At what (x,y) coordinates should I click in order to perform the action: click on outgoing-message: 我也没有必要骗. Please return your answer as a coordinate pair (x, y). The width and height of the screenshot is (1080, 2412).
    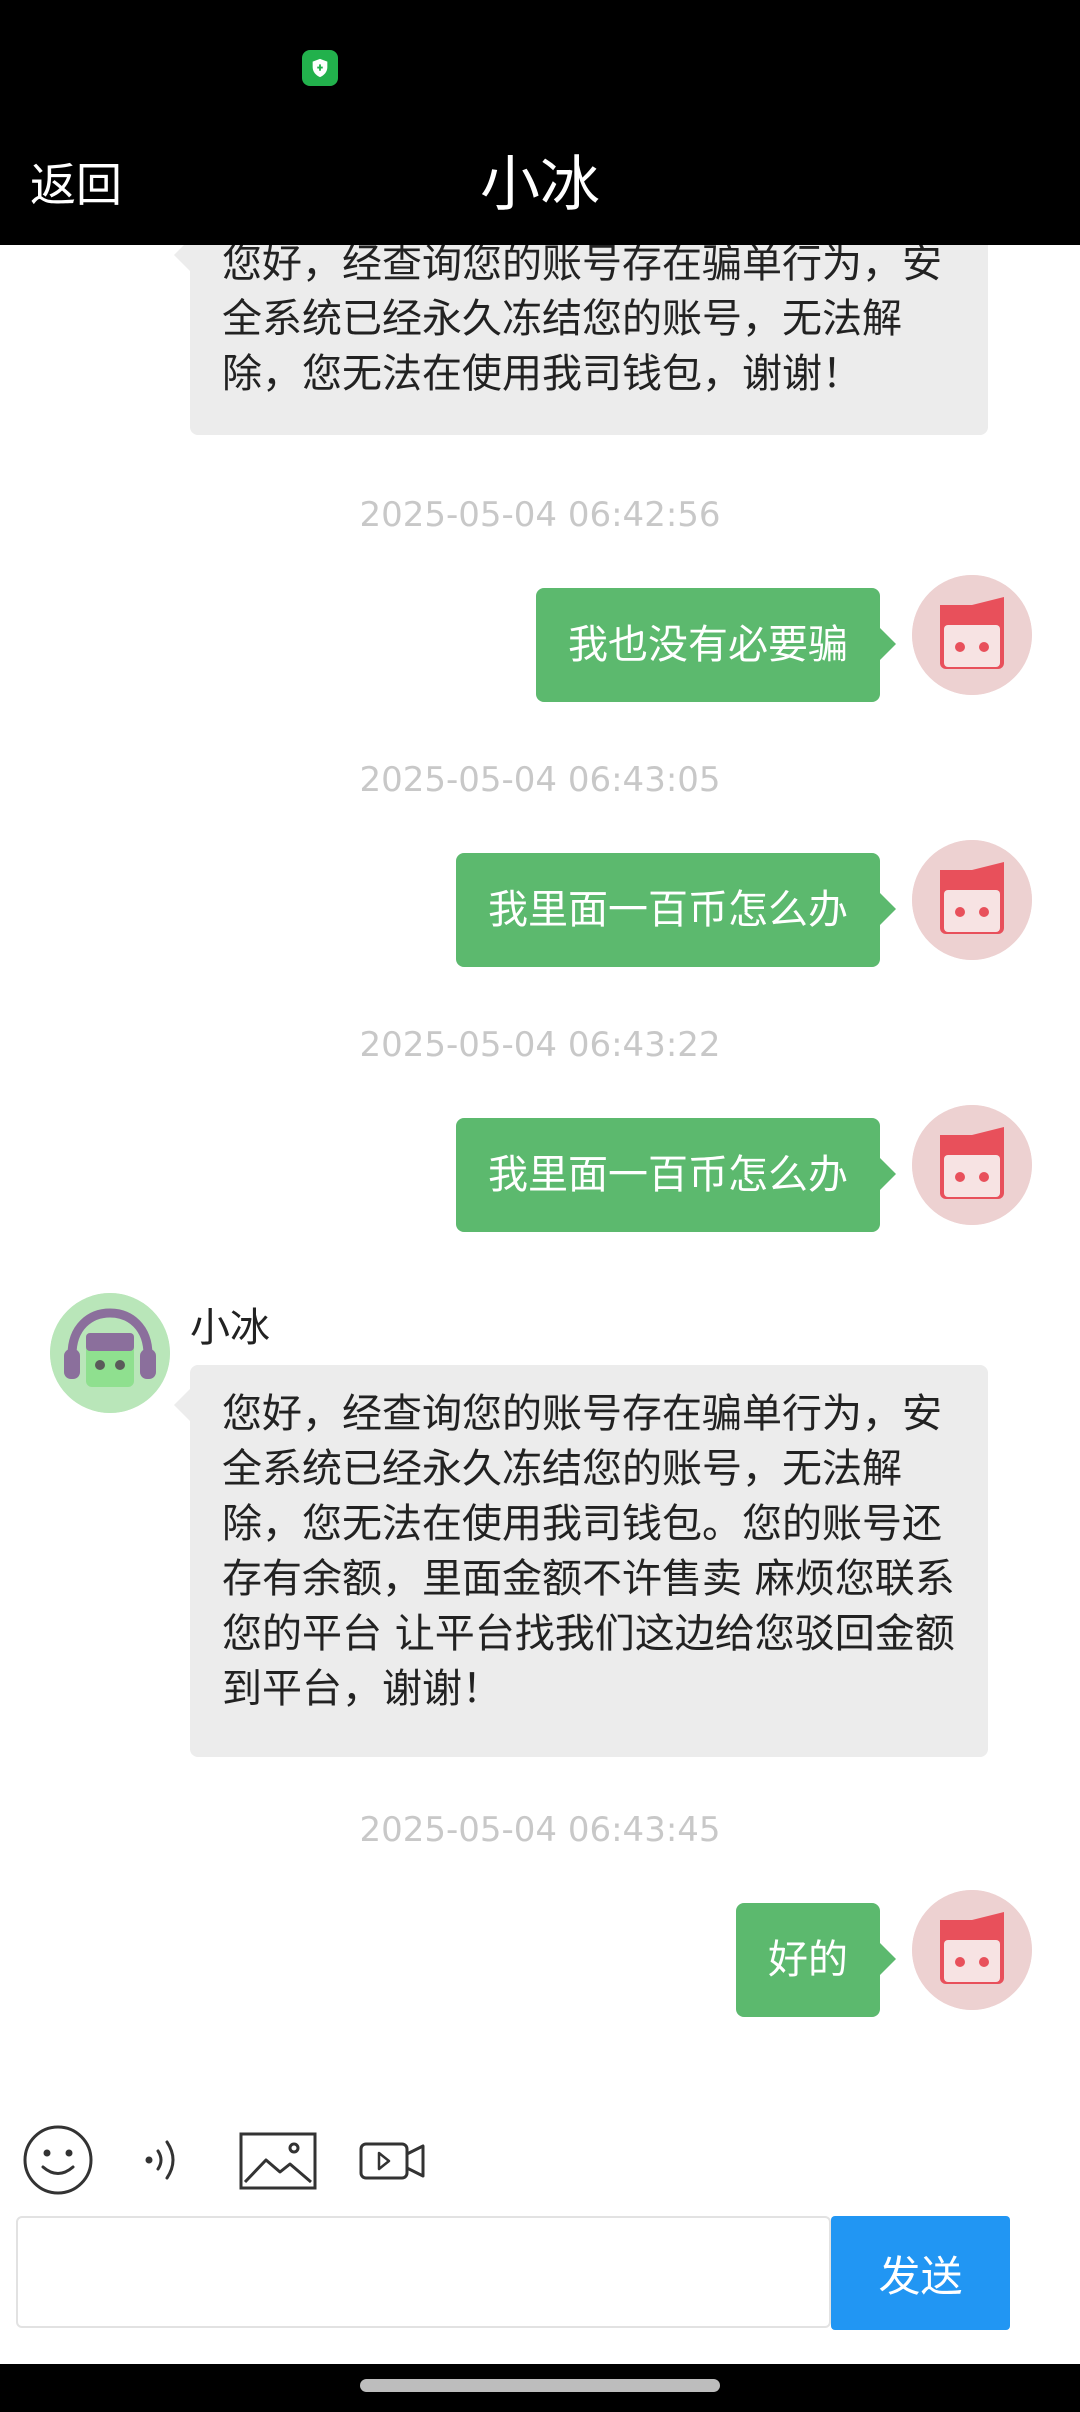
    Looking at the image, I should click on (716, 645).